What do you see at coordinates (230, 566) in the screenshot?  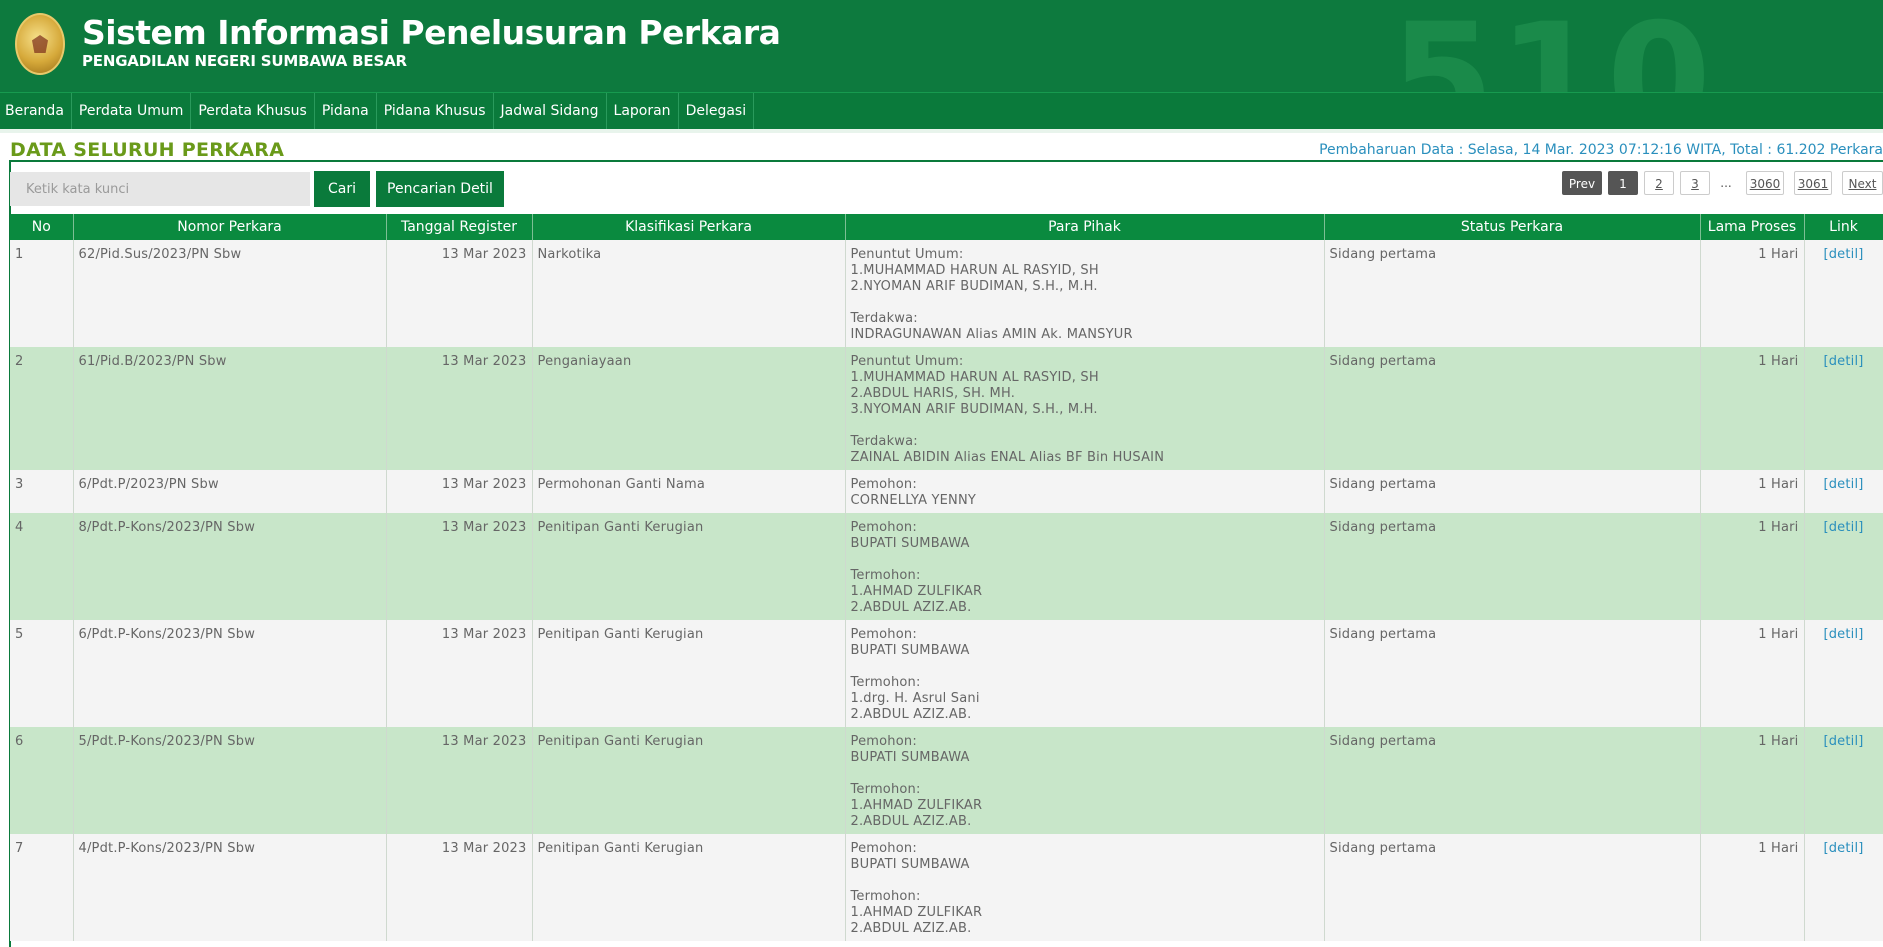 I see `cell-nomor-perkara: 8/Pdt.P-Kons/2023/PN Sbw` at bounding box center [230, 566].